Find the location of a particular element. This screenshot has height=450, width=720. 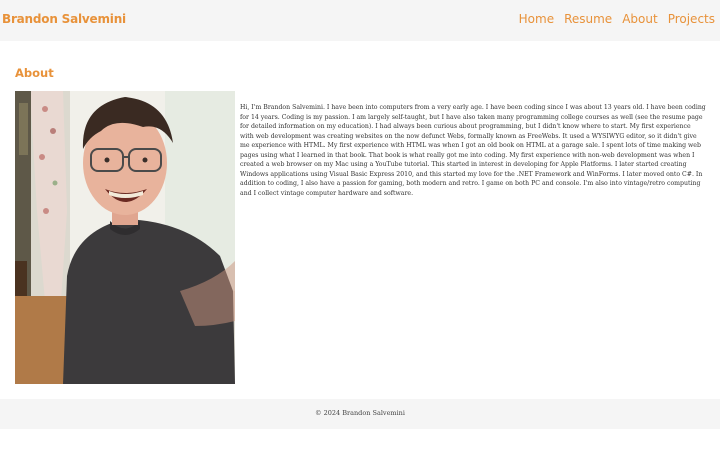

page-title: About is located at coordinates (34, 73).